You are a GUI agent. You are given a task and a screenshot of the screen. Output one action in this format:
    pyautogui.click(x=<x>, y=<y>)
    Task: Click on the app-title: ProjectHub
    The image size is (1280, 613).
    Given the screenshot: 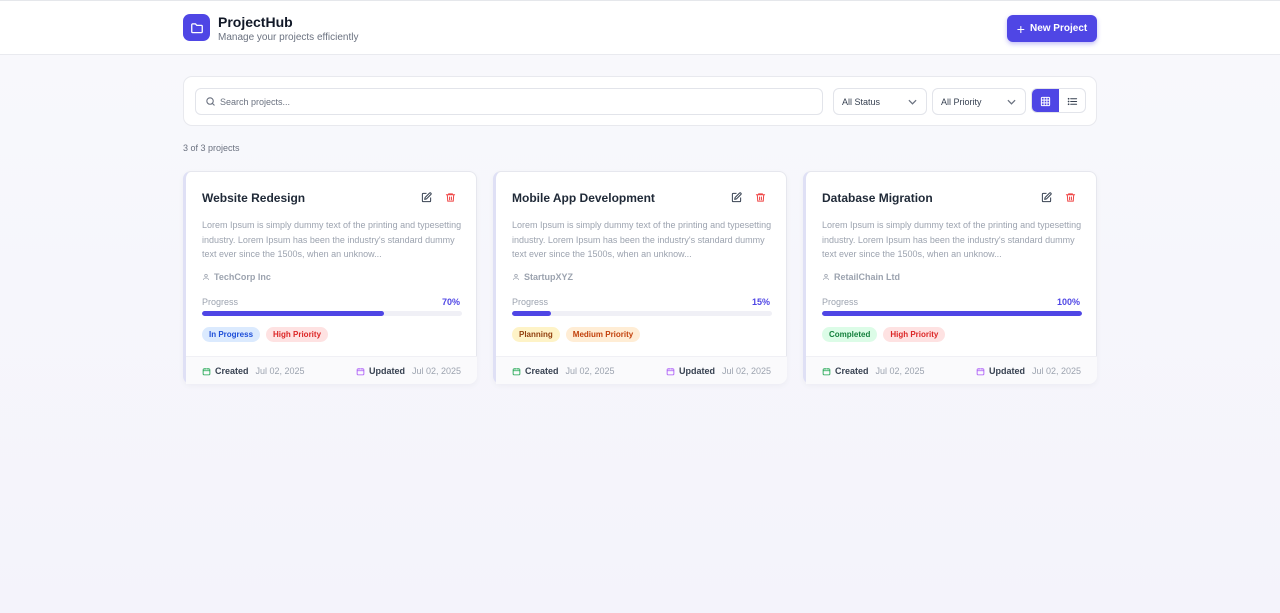 What is the action you would take?
    pyautogui.click(x=255, y=22)
    